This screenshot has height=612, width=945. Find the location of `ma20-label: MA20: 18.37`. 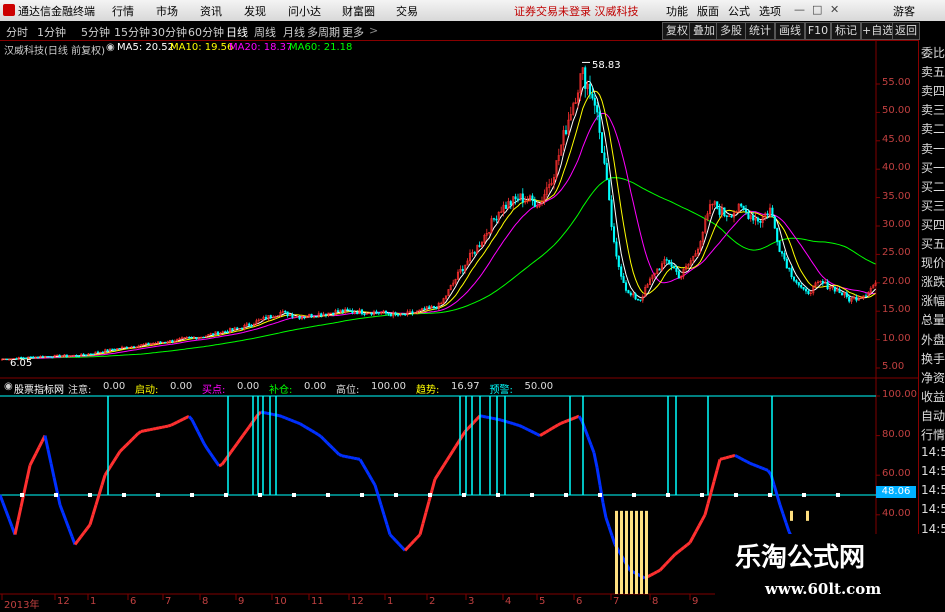

ma20-label: MA20: 18.37 is located at coordinates (261, 47).